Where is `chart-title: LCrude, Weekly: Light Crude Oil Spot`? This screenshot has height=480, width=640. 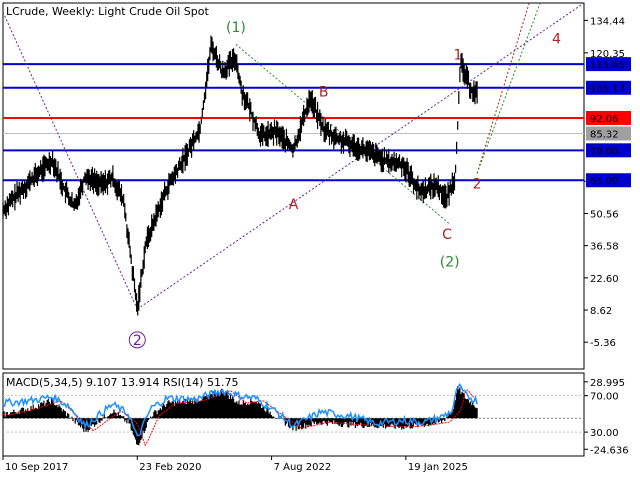 chart-title: LCrude, Weekly: Light Crude Oil Spot is located at coordinates (107, 11).